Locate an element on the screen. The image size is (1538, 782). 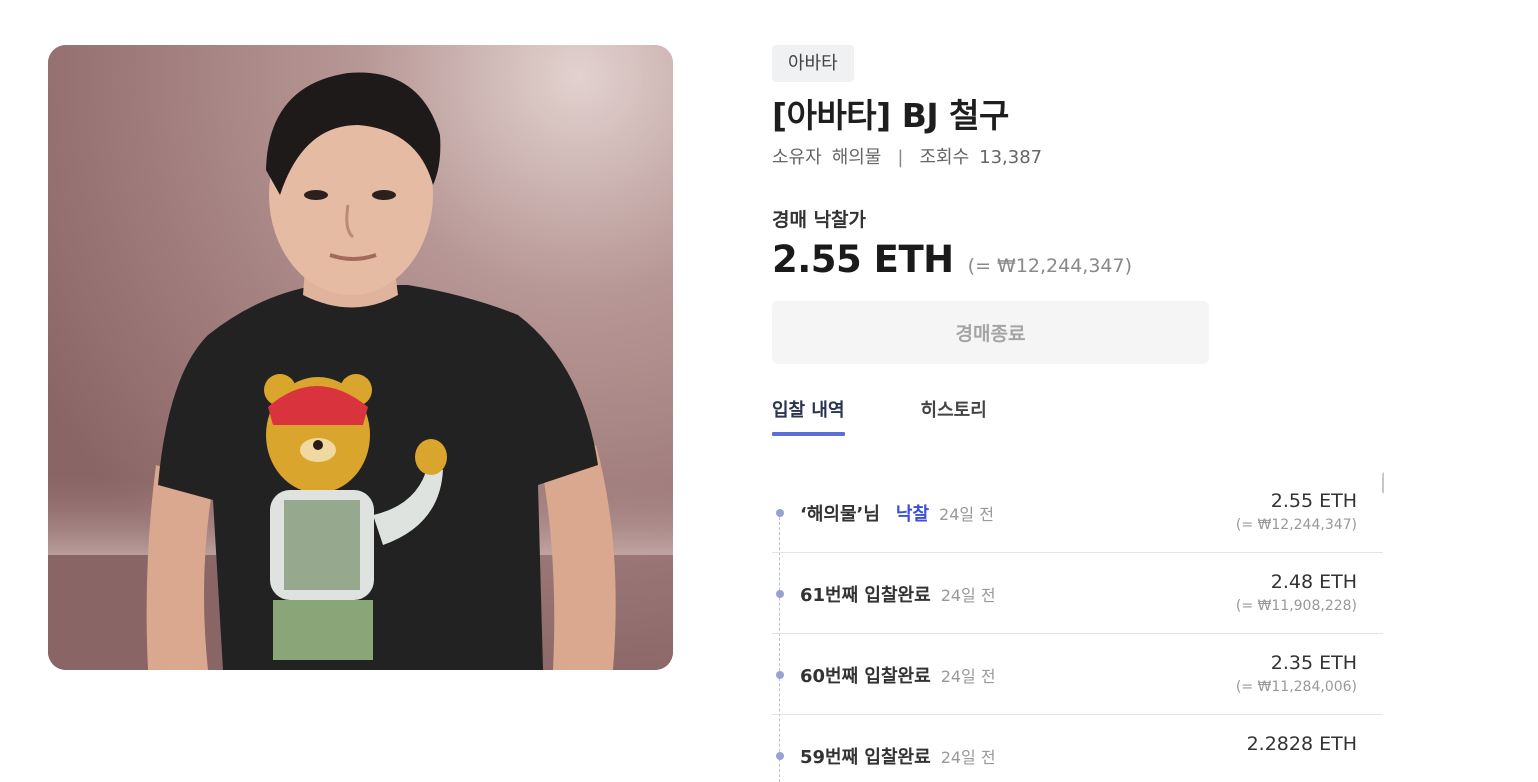
bid-eth: 2.55 ETH is located at coordinates (1313, 501).